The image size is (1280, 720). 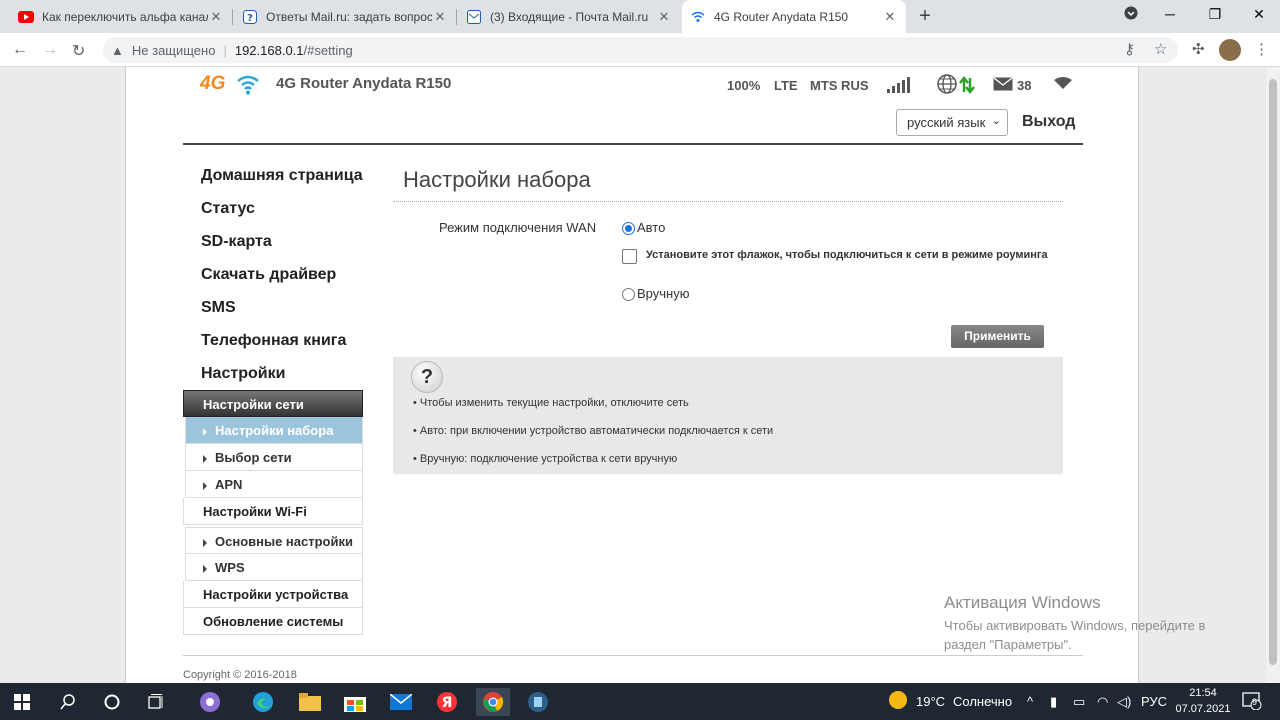 I want to click on warning-icon: ▲, so click(x=117, y=50).